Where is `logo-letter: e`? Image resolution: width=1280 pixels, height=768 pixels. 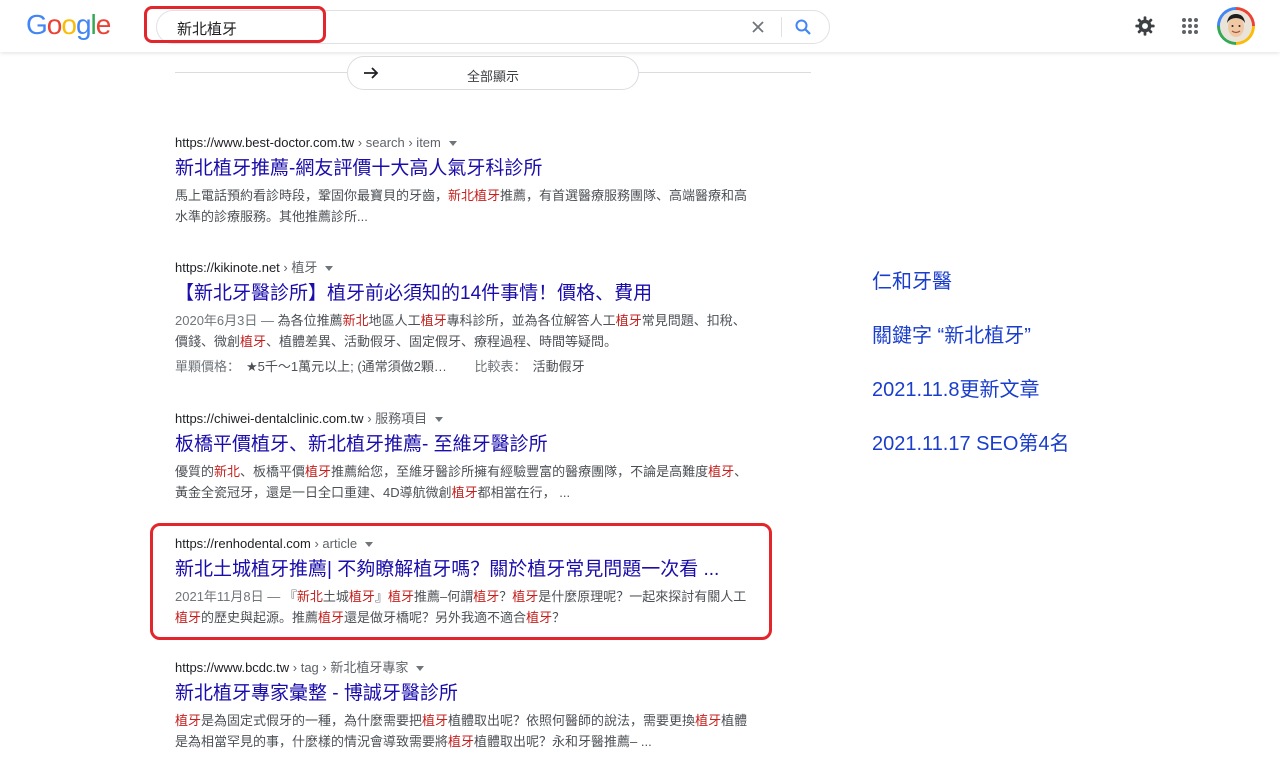 logo-letter: e is located at coordinates (103, 24).